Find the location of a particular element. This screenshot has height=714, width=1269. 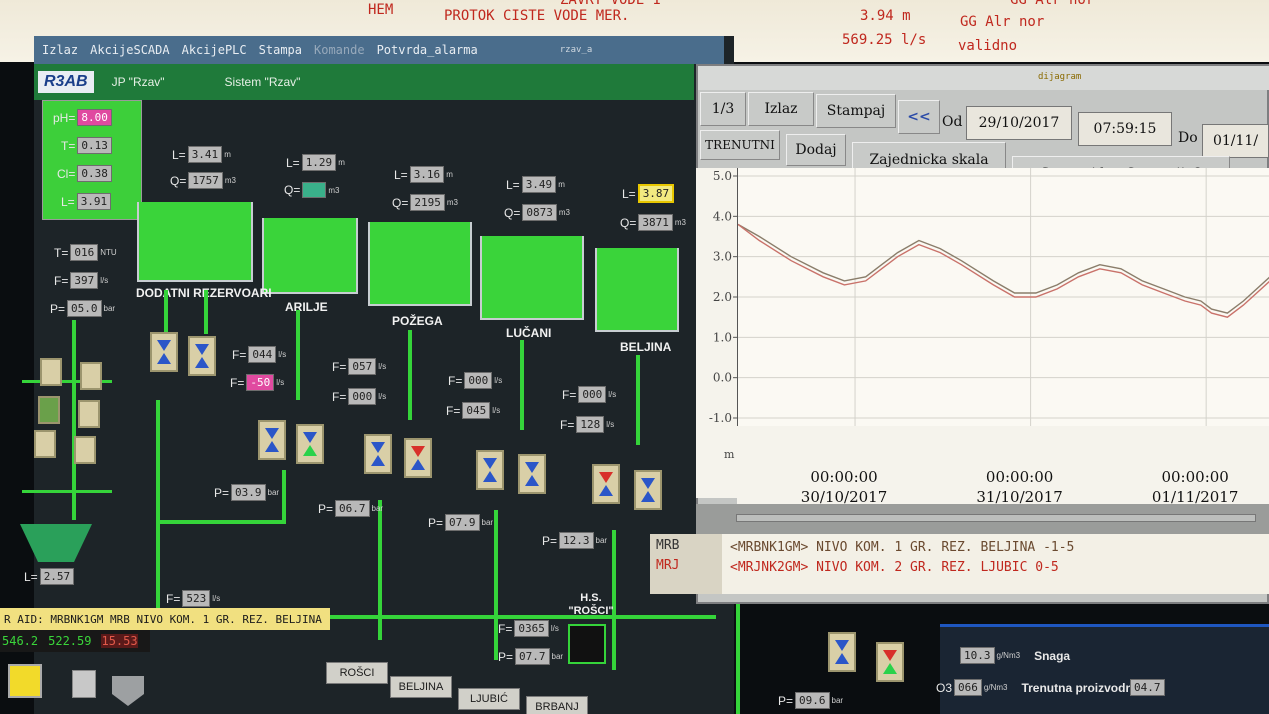

pressure-main: P= 09.6 bar is located at coordinates (811, 700).